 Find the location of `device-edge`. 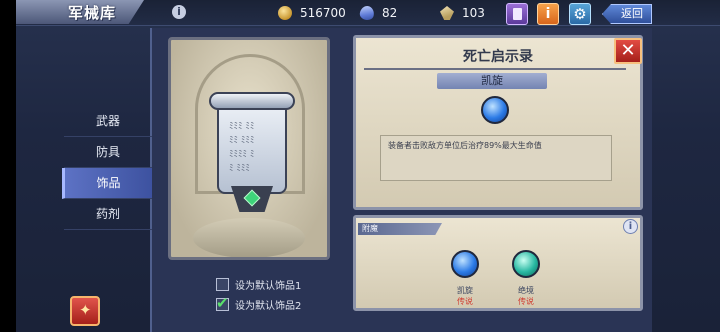

device-edge is located at coordinates (8, 166).